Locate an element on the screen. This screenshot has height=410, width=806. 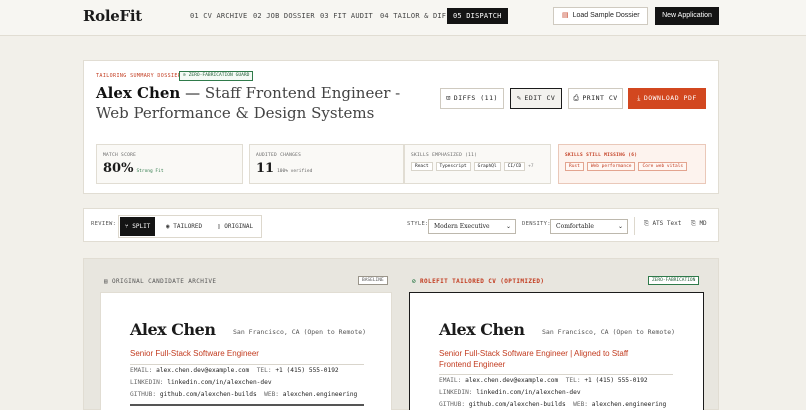
skills-emphasized-label: SKILLS EMPHASIZED (11) is located at coordinates (444, 155).